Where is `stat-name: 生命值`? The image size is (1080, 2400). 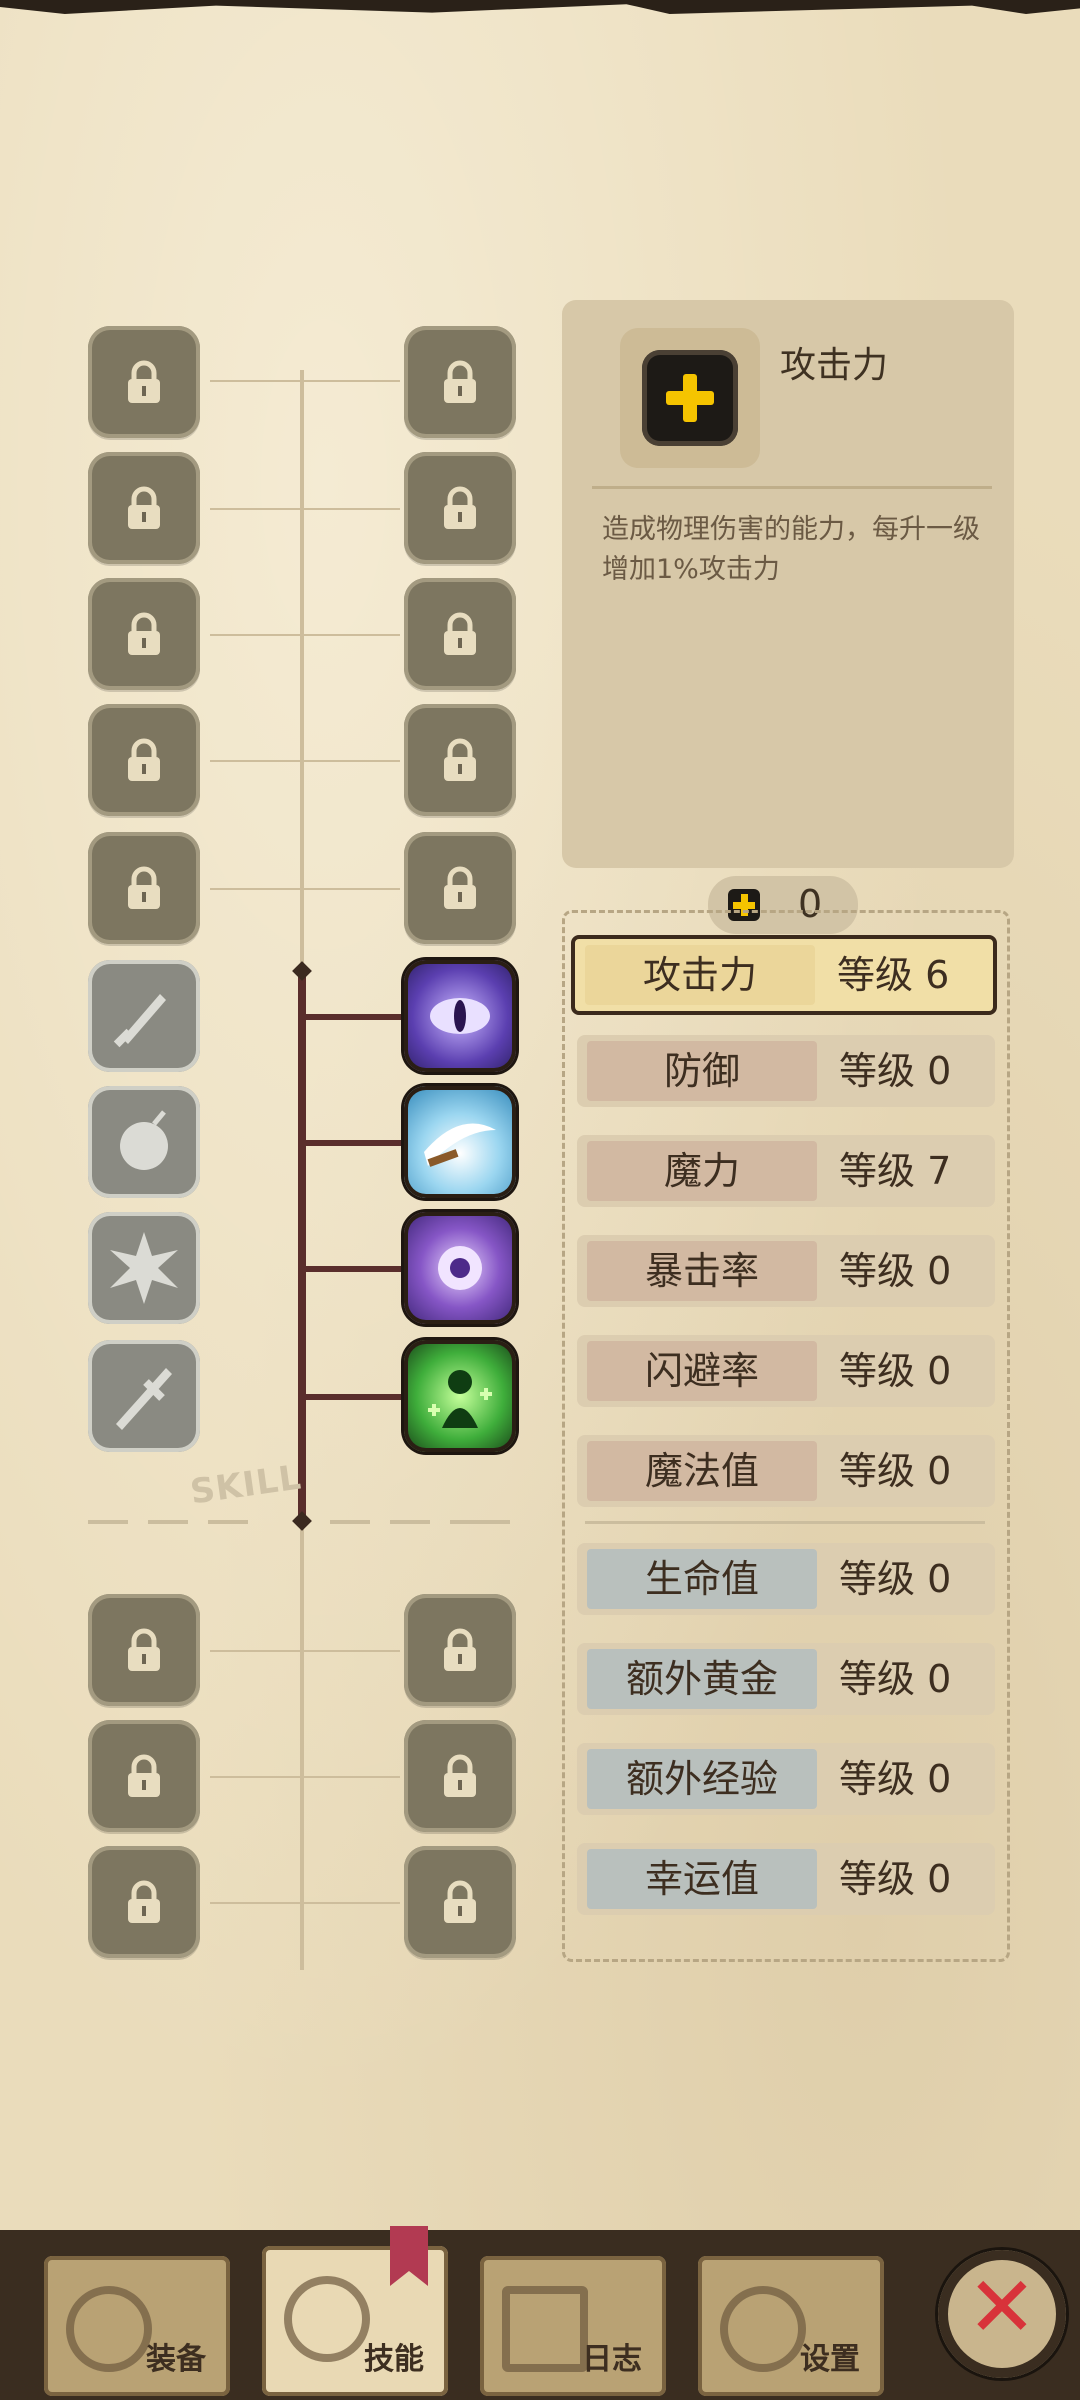
stat-name: 生命值 is located at coordinates (702, 1579).